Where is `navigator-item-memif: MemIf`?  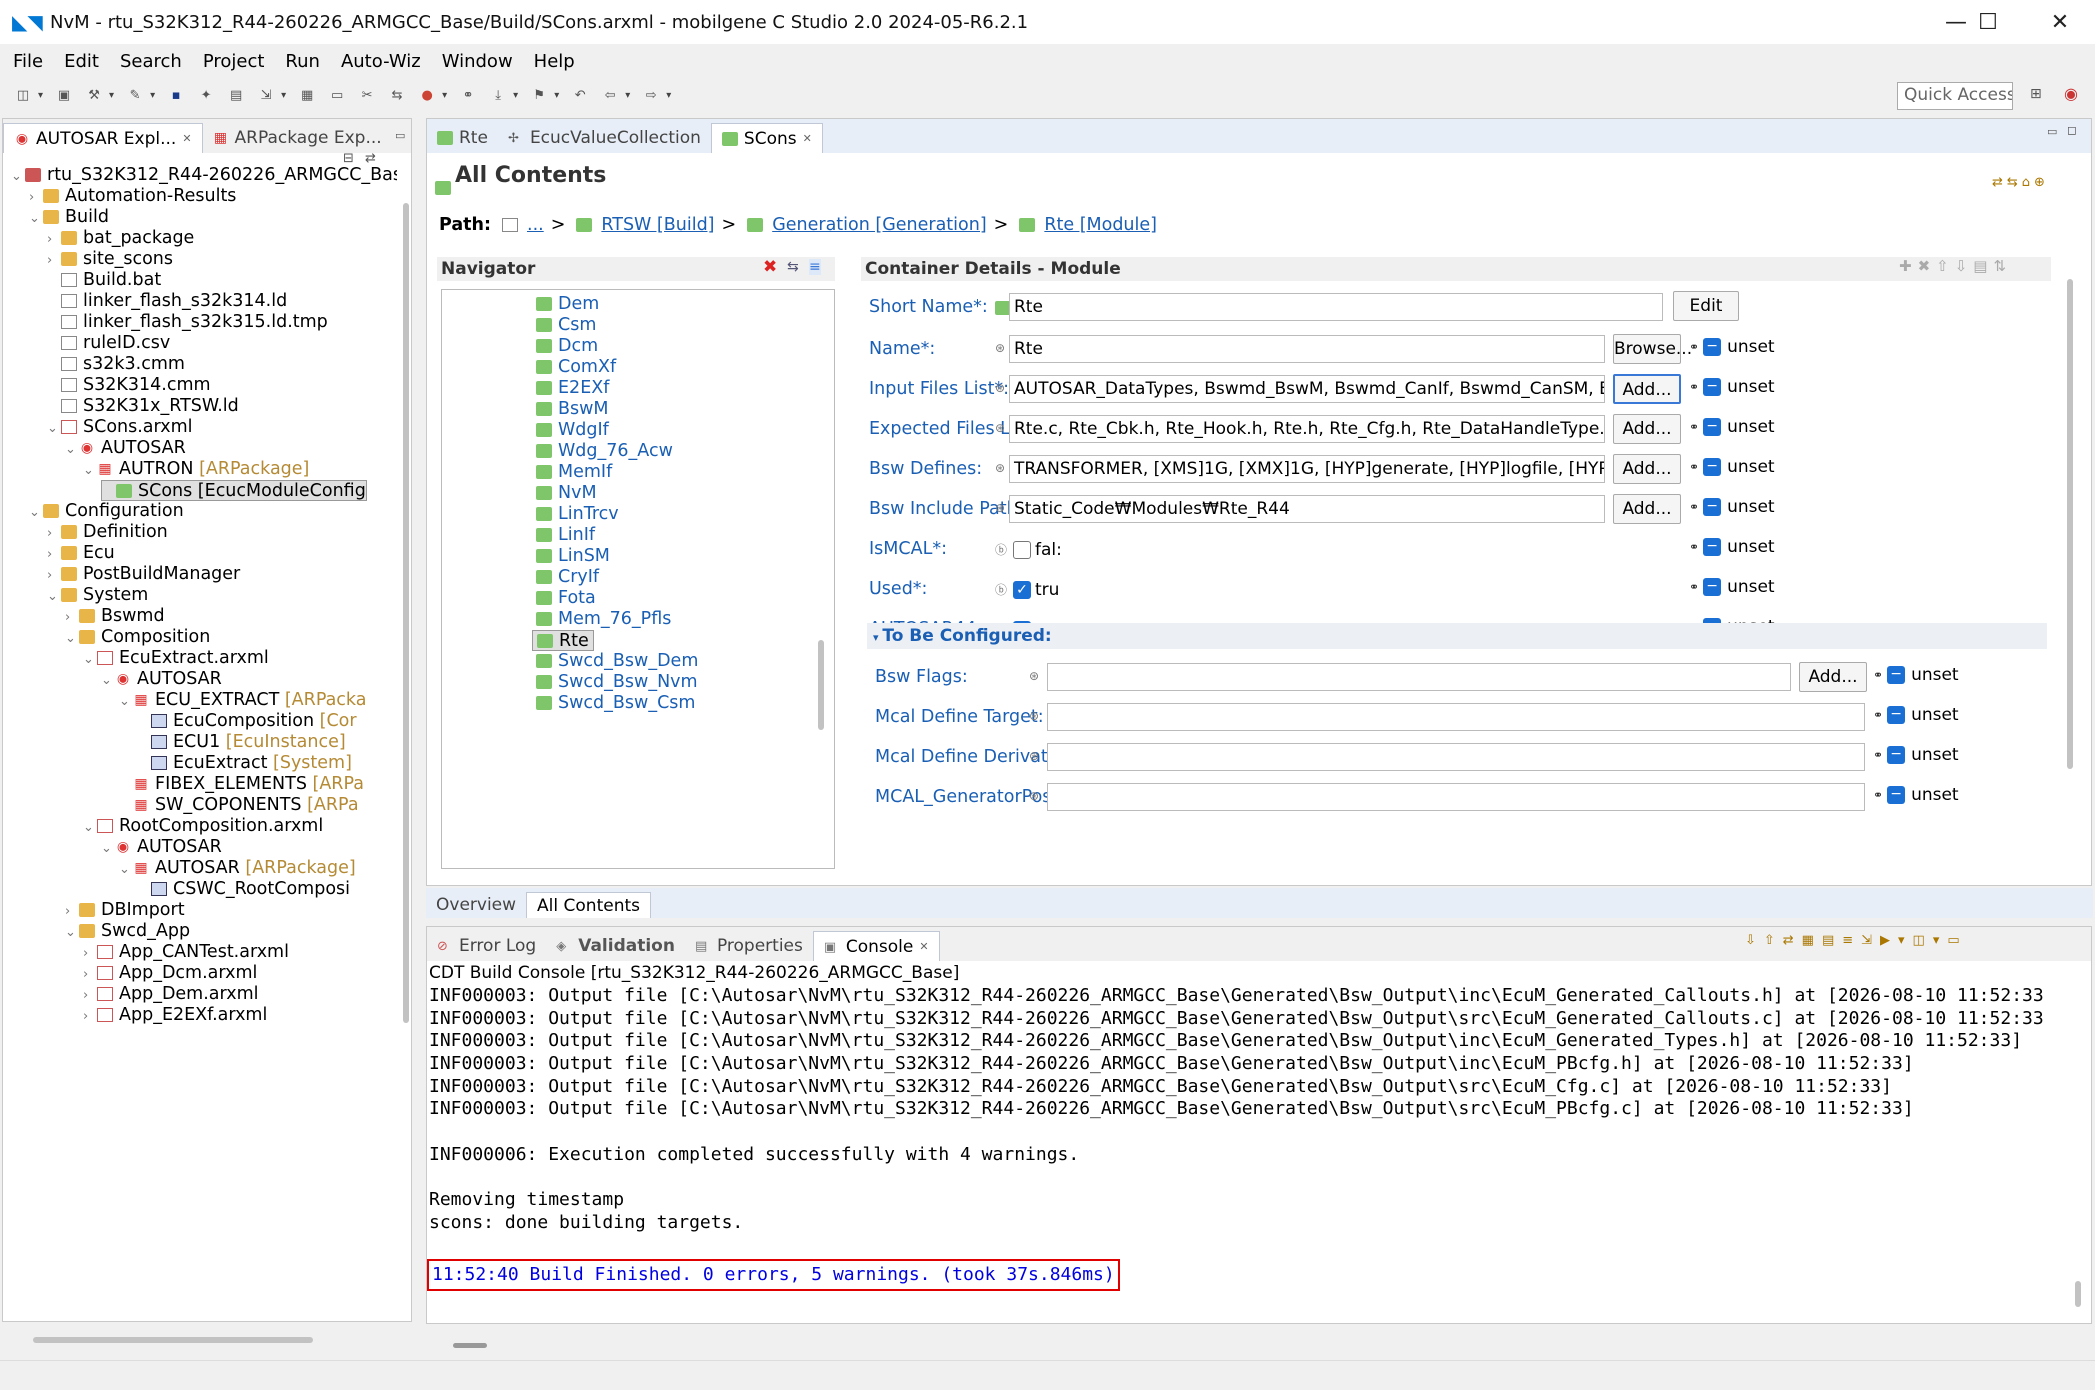 navigator-item-memif: MemIf is located at coordinates (574, 472).